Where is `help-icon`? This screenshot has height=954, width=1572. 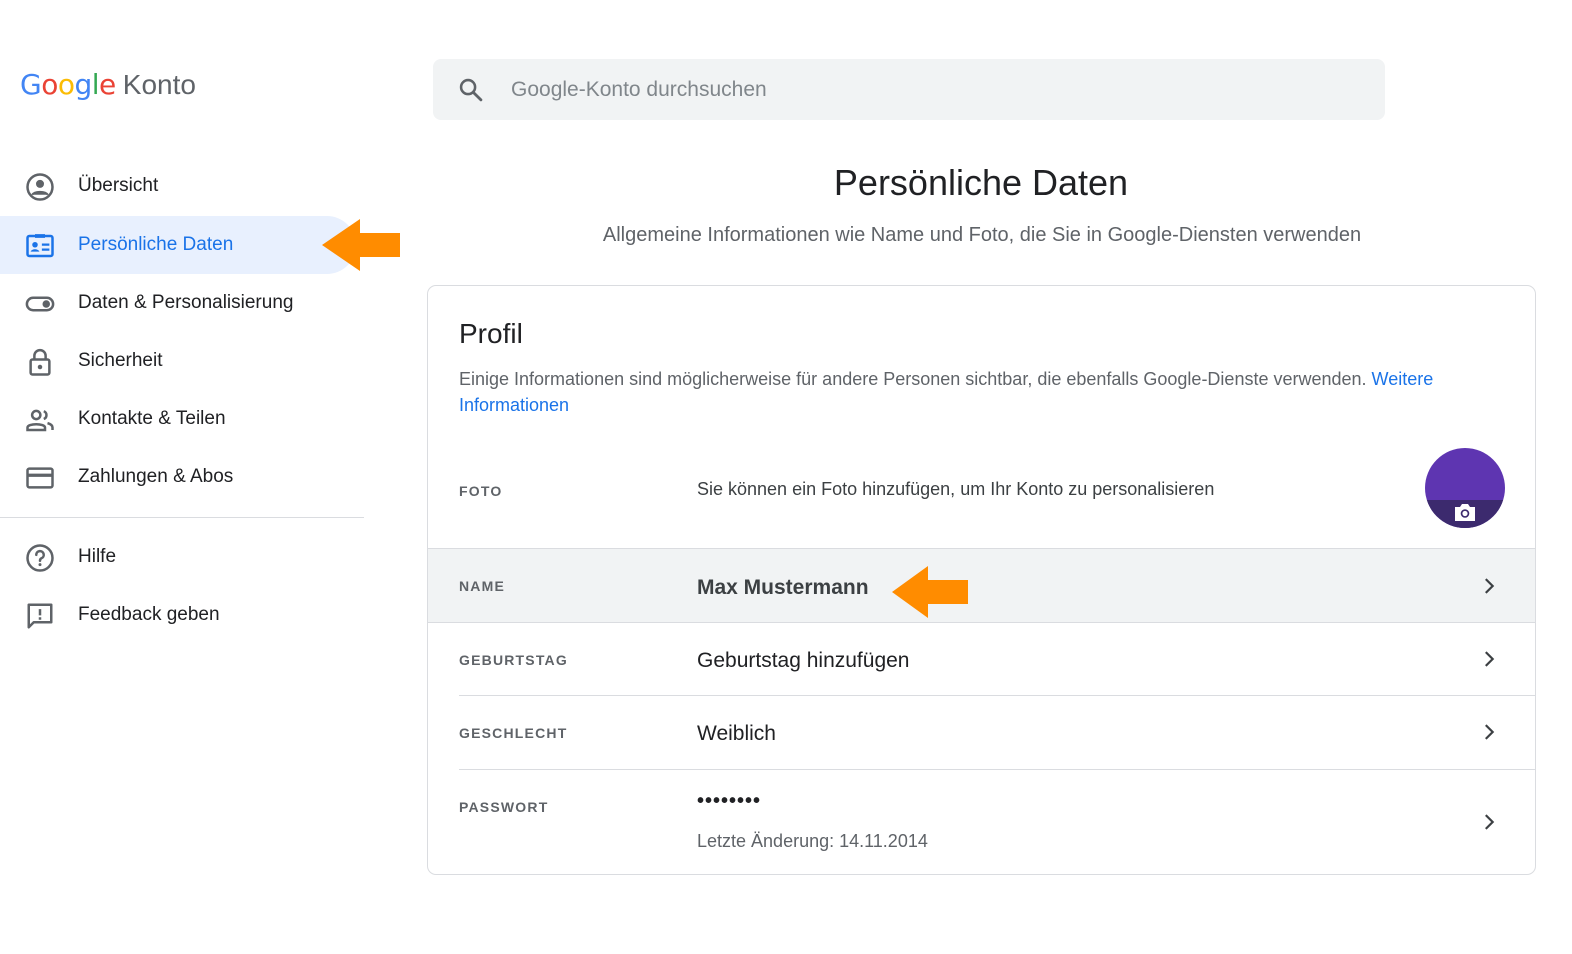
help-icon is located at coordinates (40, 558).